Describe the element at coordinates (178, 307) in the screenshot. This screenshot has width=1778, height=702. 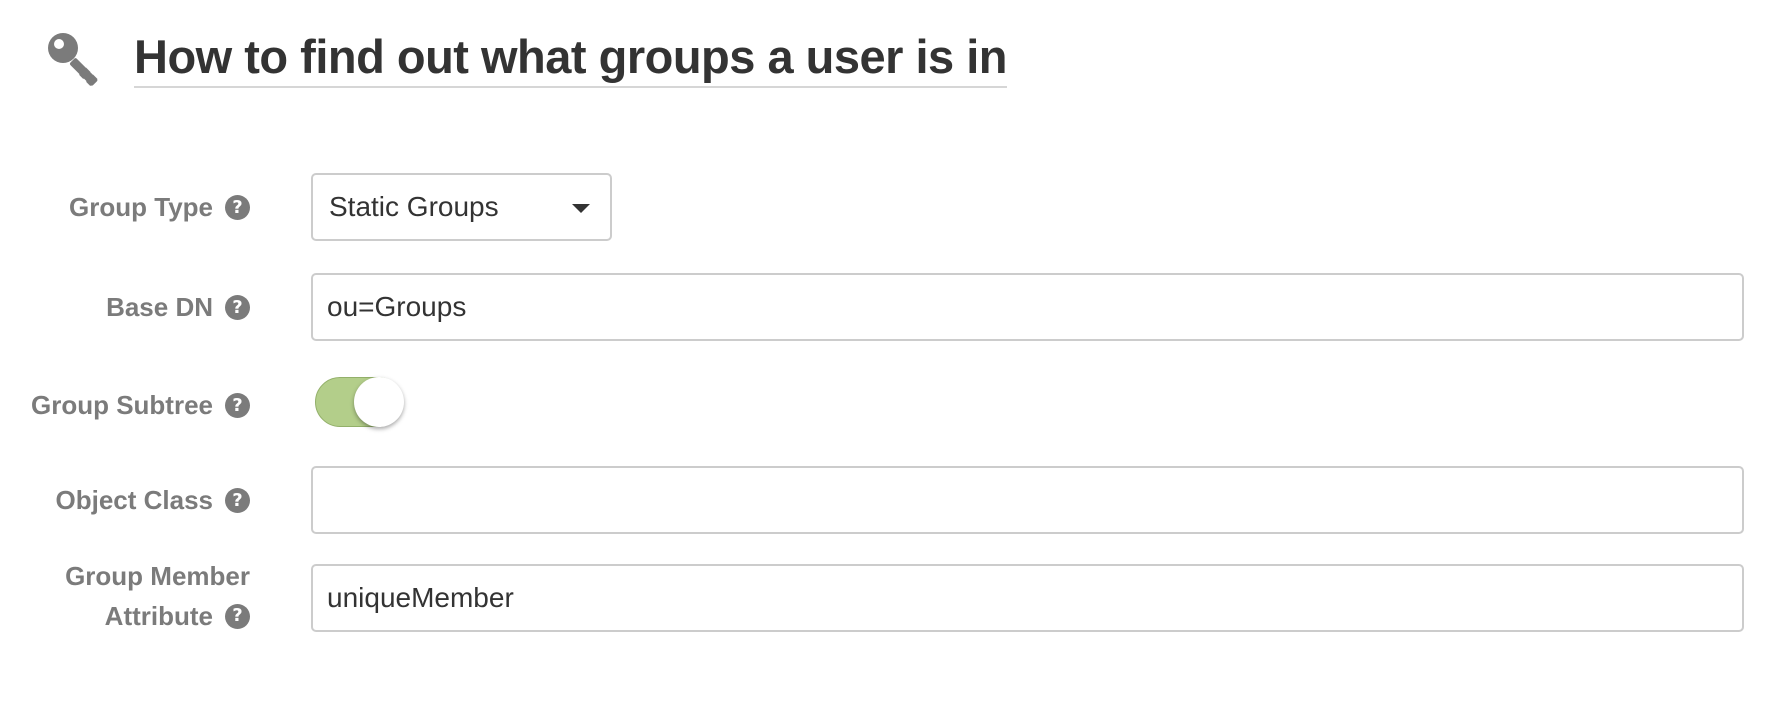
I see `base-dn-label: Base DN ?` at that location.